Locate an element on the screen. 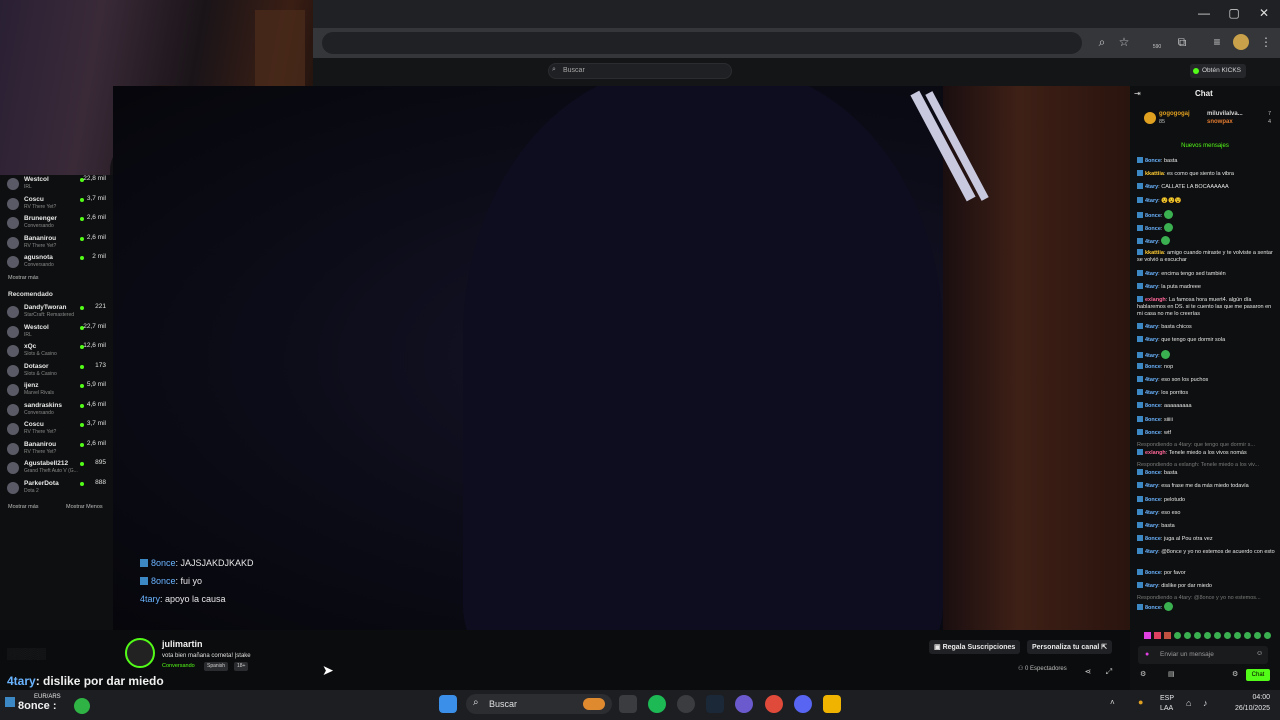 The width and height of the screenshot is (1280, 720). chat-message: 4tary: eso son los puchos is located at coordinates (1206, 380).